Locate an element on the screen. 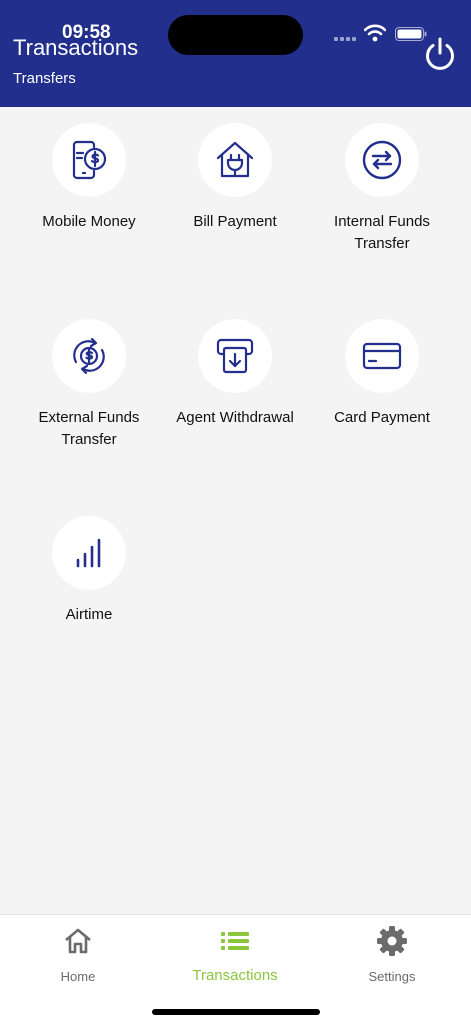 This screenshot has width=471, height=1024. internal-funds-transfer-tile: Internal Funds Transfer is located at coordinates (382, 189).